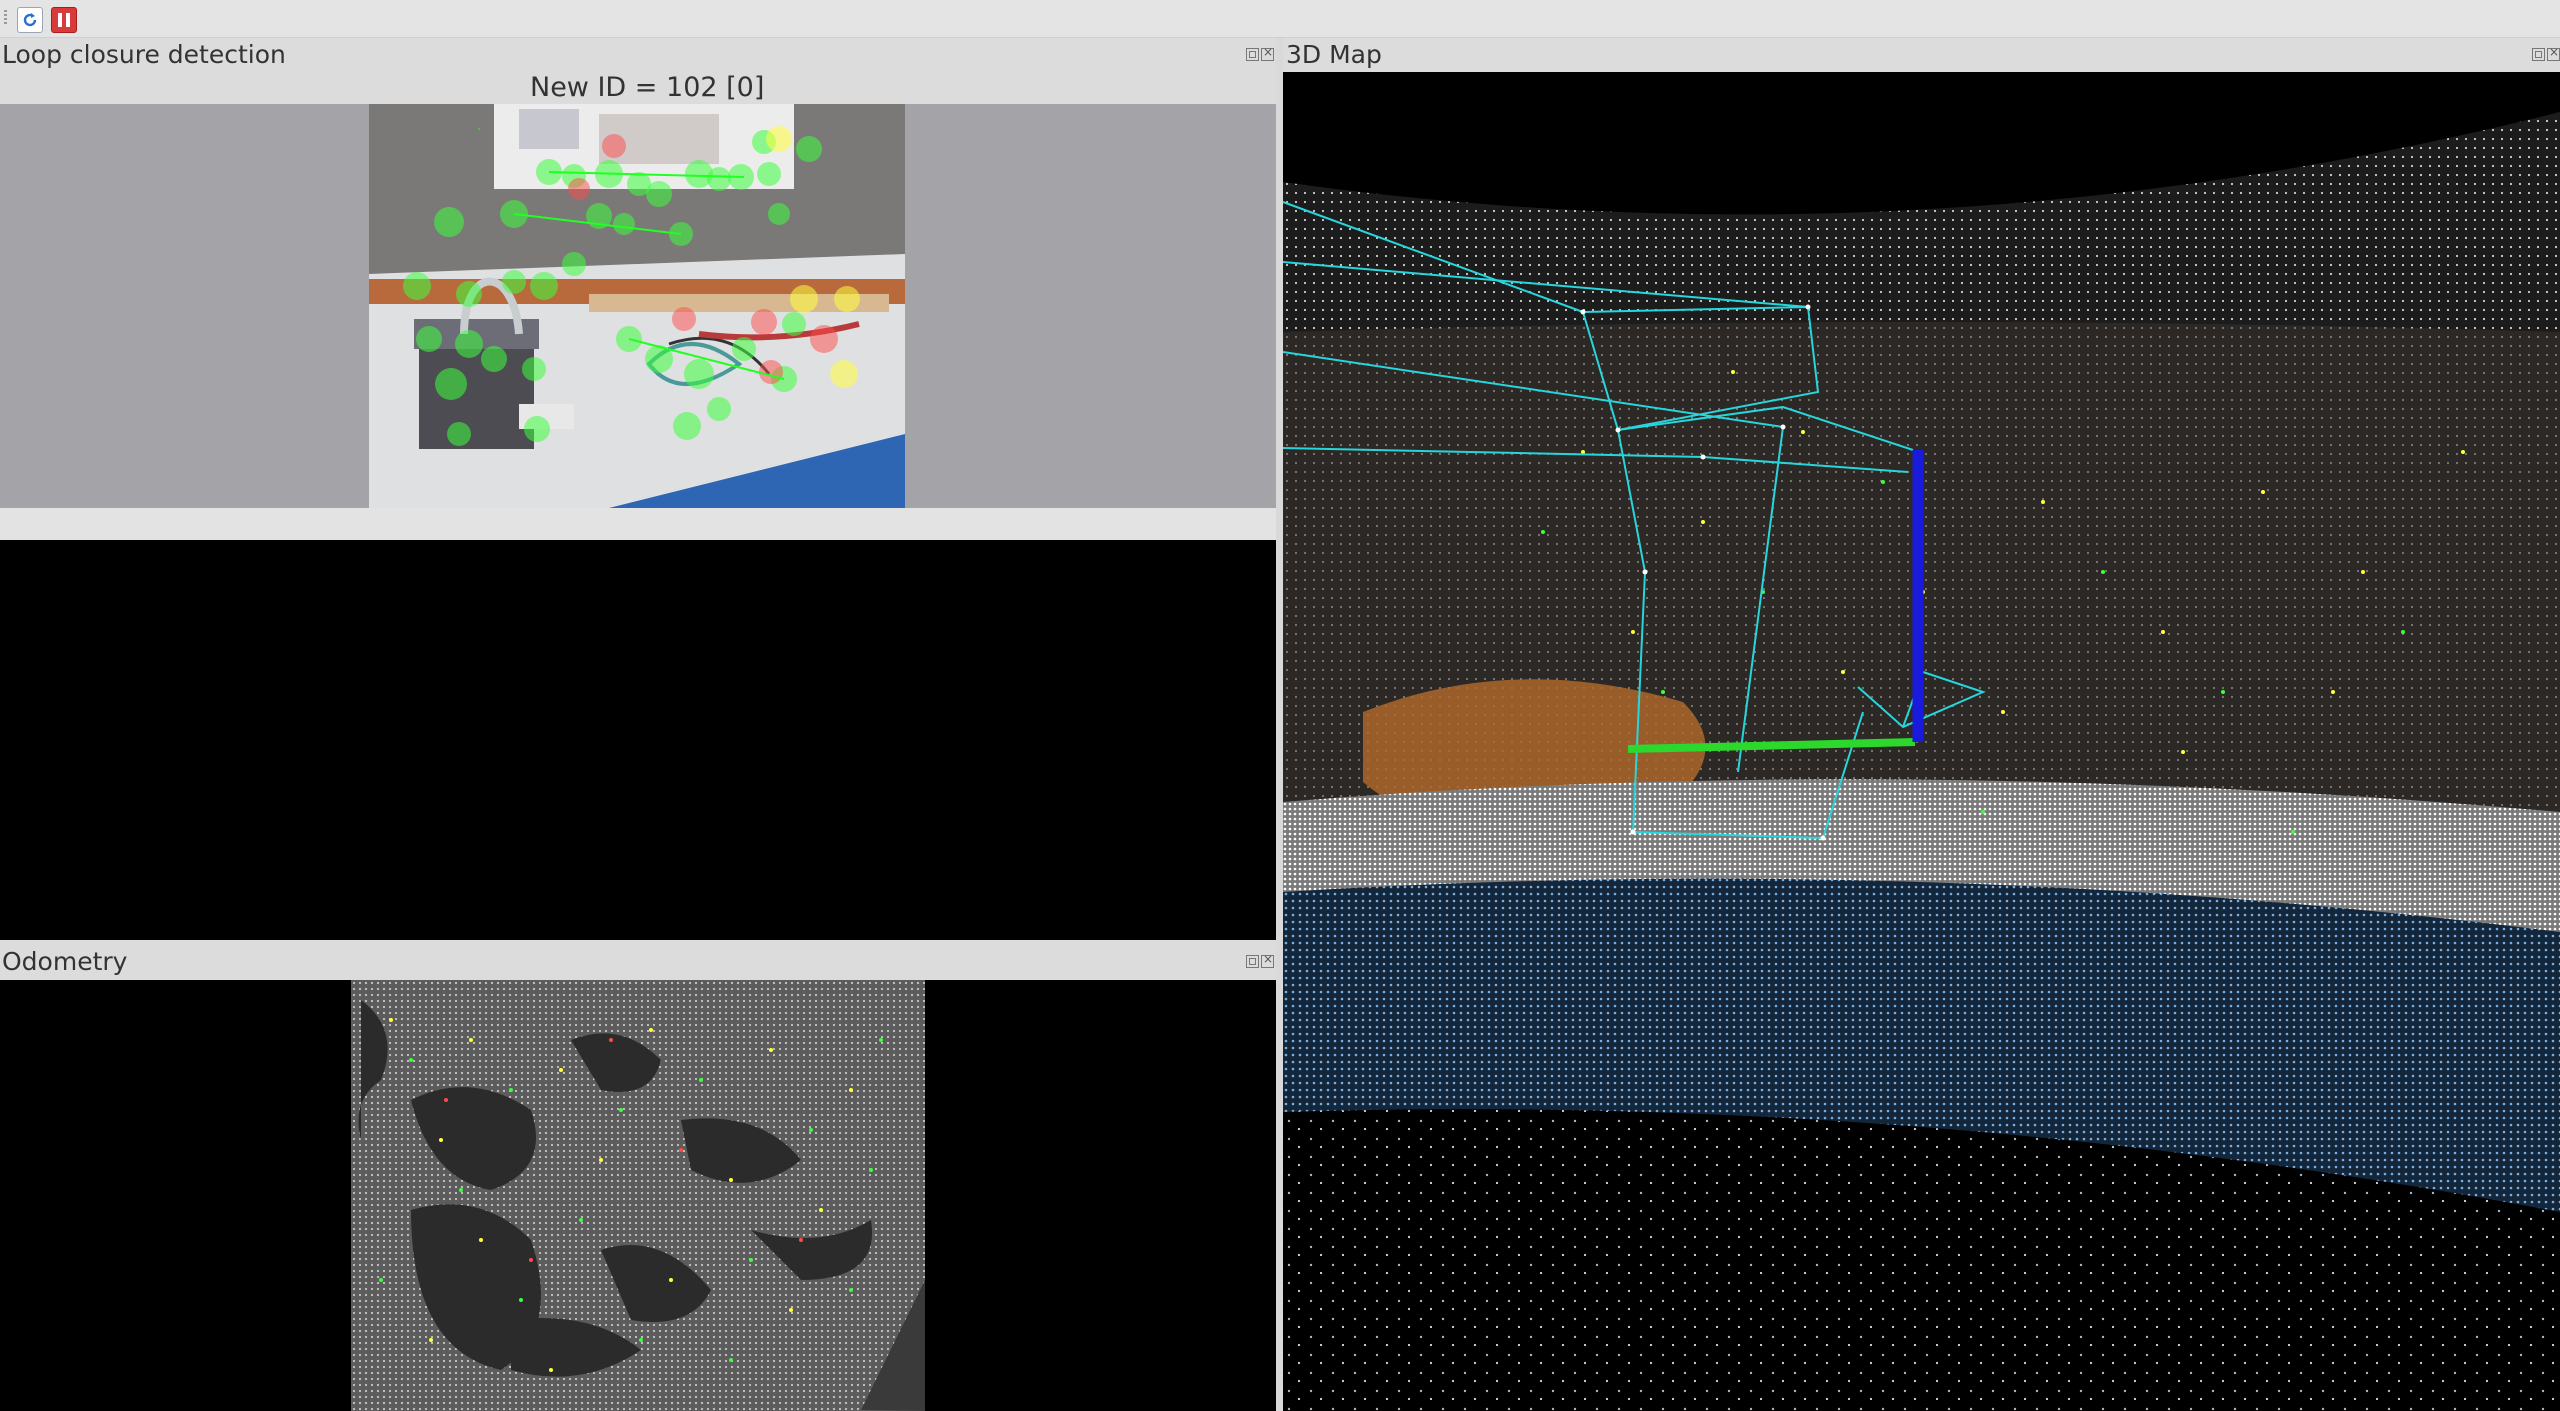  I want to click on toolbar-grip, so click(5, 18).